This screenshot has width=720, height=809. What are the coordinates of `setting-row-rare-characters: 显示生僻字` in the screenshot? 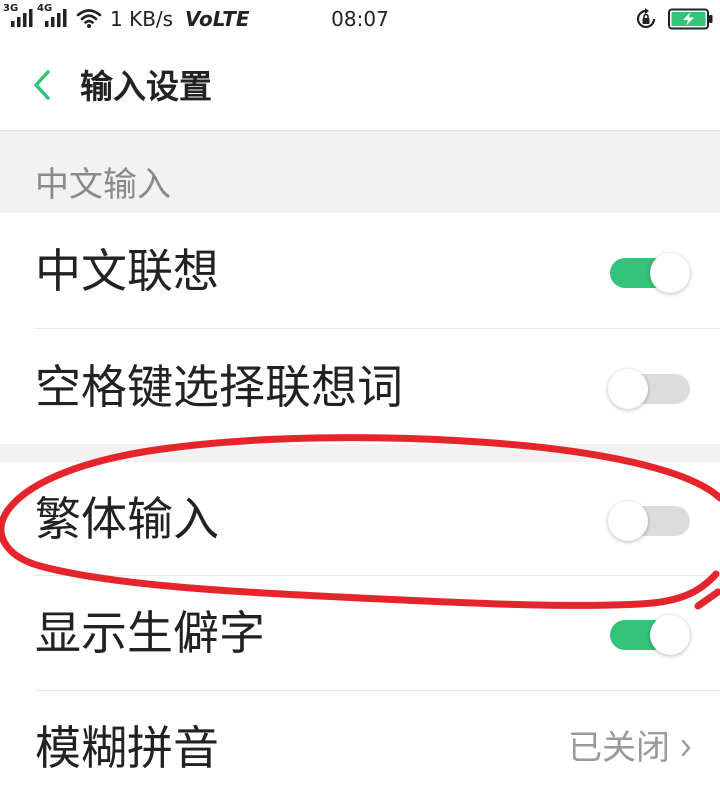 It's located at (360, 633).